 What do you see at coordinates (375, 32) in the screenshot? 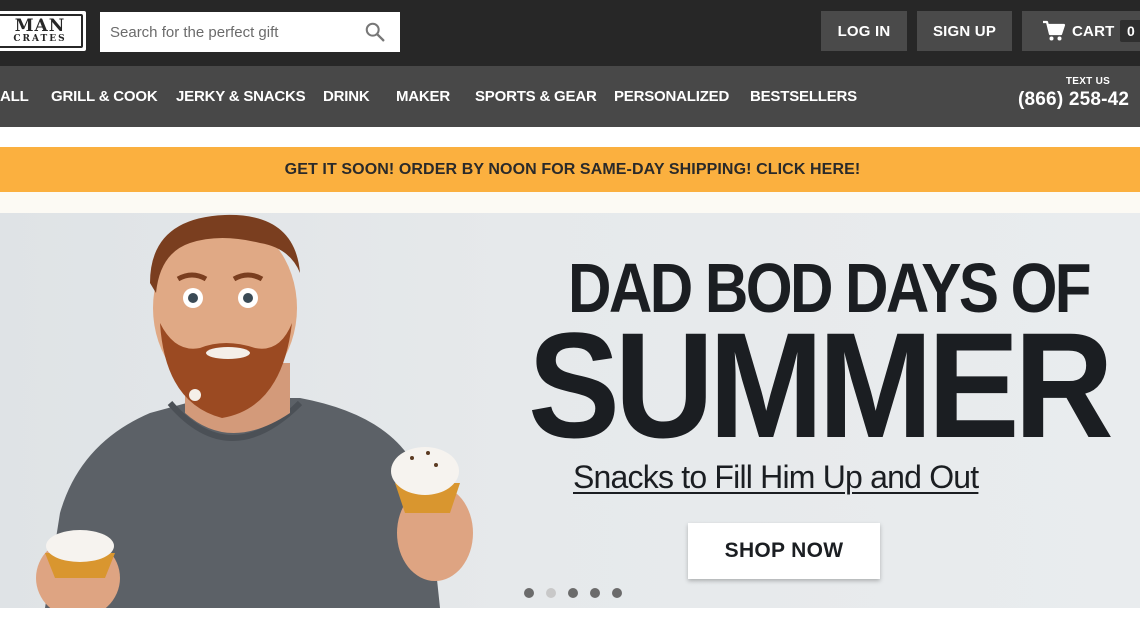
I see `search-icon` at bounding box center [375, 32].